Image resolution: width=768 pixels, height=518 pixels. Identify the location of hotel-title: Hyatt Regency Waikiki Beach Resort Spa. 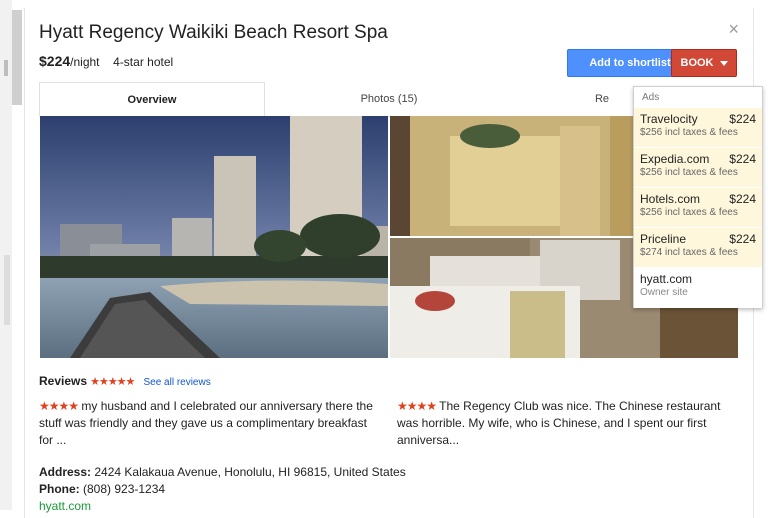
(213, 32).